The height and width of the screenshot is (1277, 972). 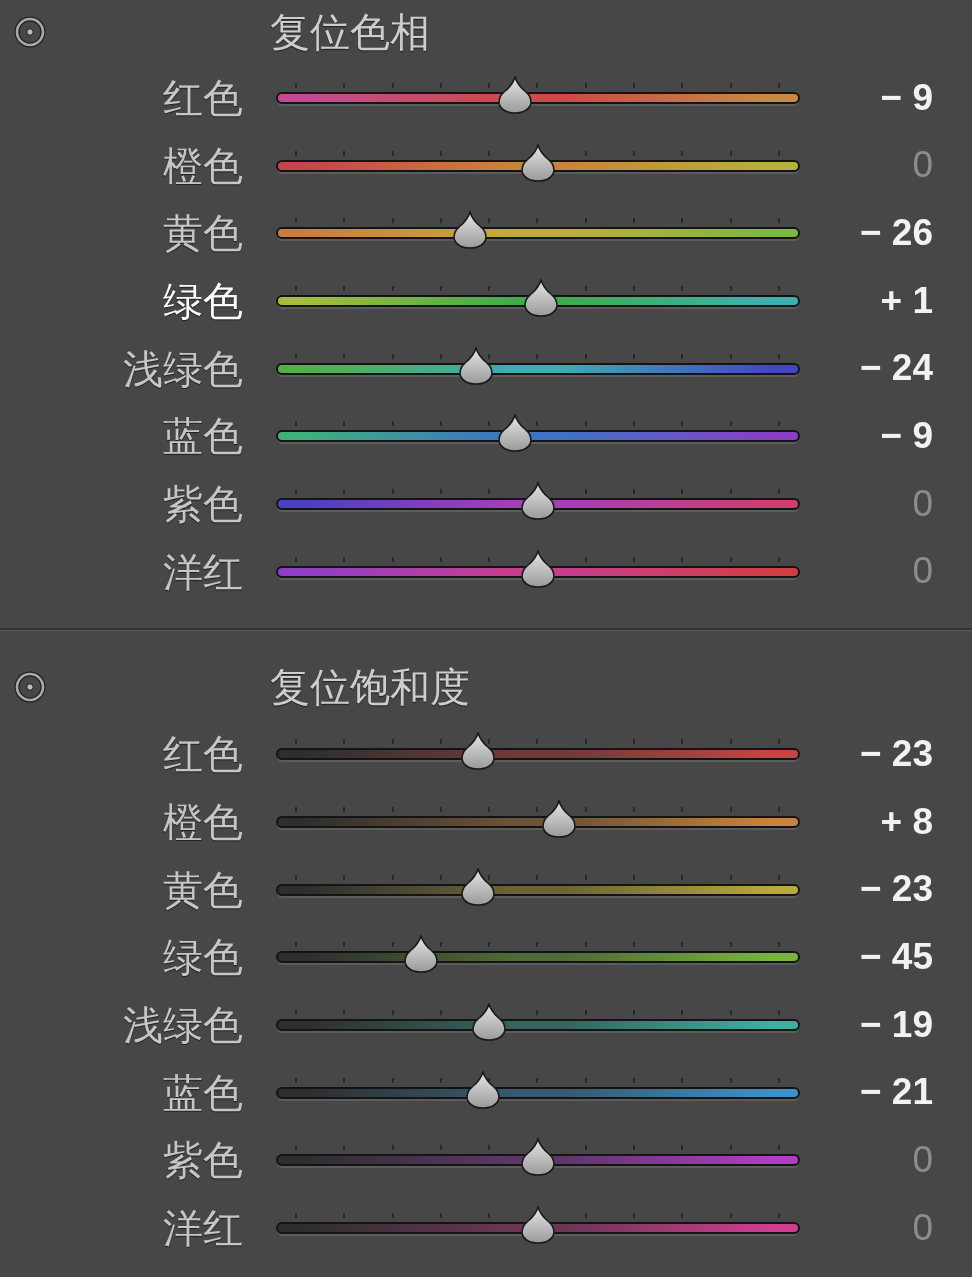 What do you see at coordinates (906, 301) in the screenshot?
I see `slider-value: + 1` at bounding box center [906, 301].